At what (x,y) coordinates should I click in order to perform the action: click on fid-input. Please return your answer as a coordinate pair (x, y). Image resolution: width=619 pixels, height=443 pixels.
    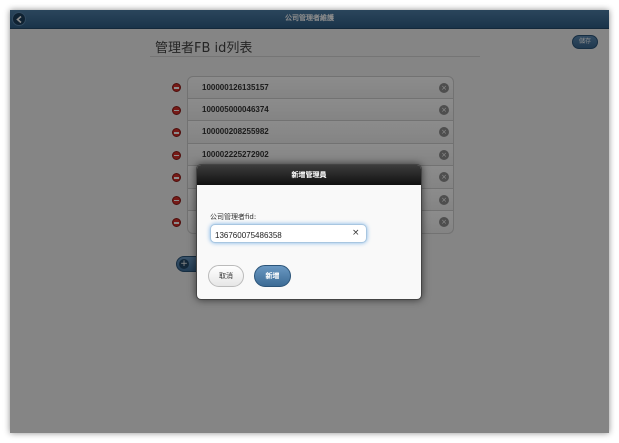
    Looking at the image, I should click on (288, 233).